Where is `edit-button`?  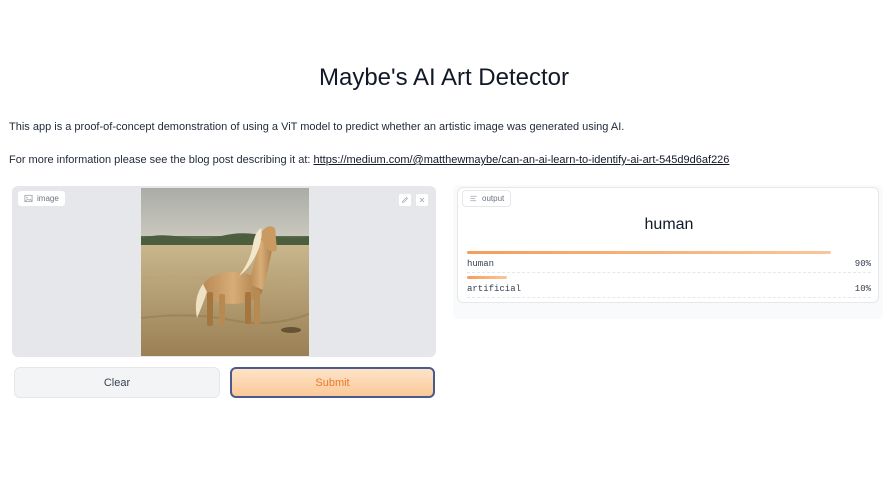 edit-button is located at coordinates (405, 200).